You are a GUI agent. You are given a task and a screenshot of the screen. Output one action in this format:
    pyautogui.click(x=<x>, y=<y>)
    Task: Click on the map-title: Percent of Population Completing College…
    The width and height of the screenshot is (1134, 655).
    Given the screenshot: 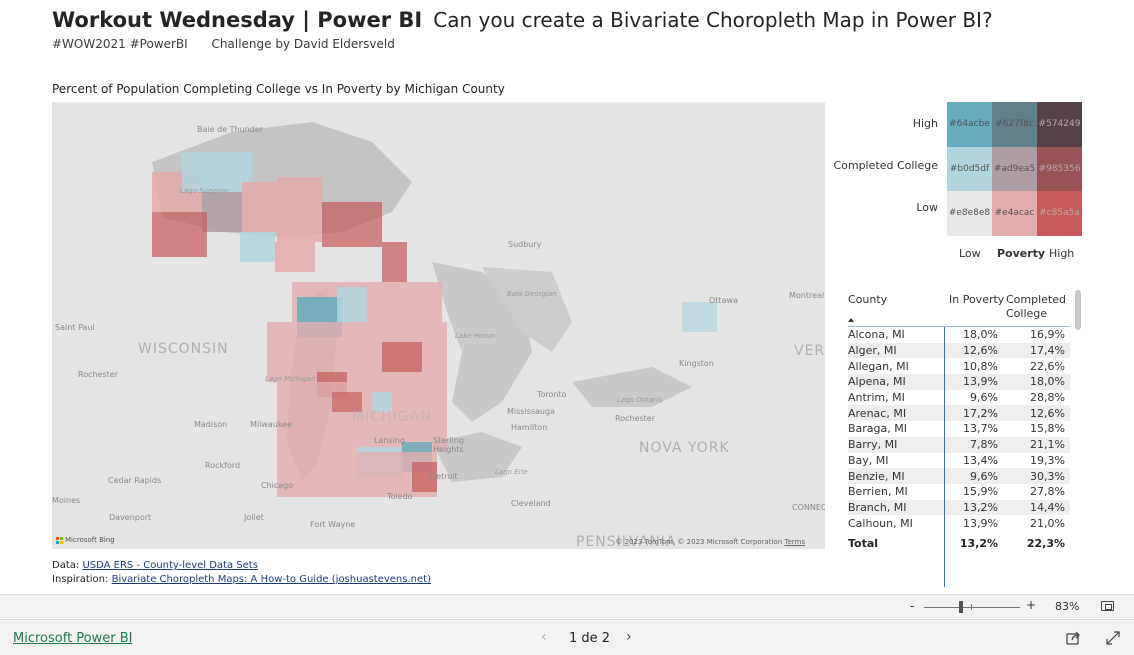 What is the action you would take?
    pyautogui.click(x=278, y=89)
    